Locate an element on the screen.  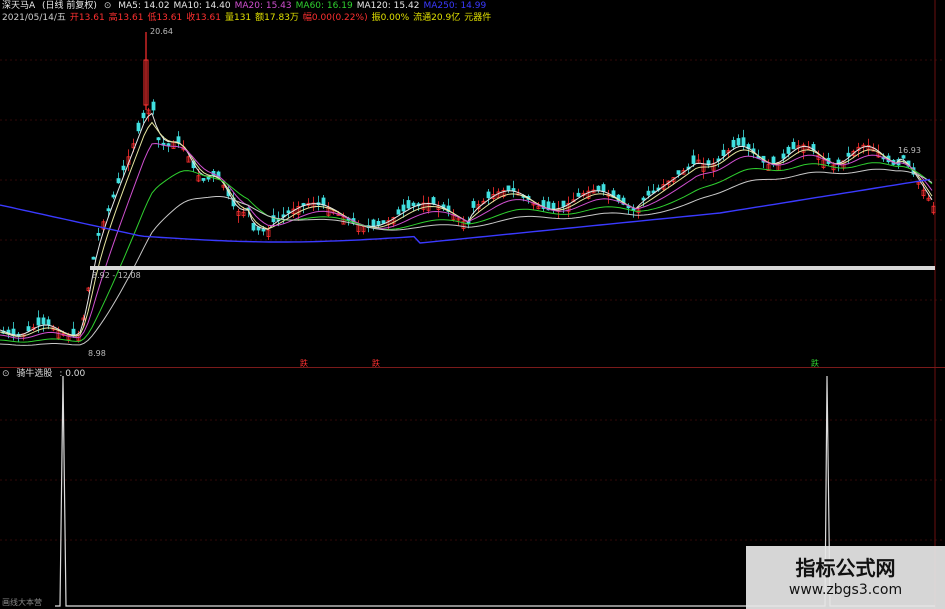
period-label: (日线 前复权) is located at coordinates (69, 6).